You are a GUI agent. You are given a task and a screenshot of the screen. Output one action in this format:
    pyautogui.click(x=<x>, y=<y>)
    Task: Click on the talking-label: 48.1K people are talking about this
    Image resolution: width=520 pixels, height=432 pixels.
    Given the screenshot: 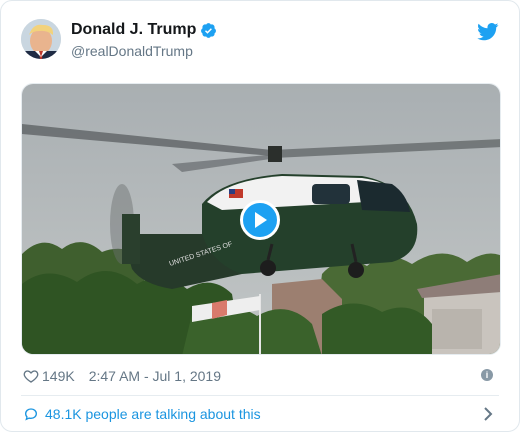 What is the action you would take?
    pyautogui.click(x=153, y=414)
    